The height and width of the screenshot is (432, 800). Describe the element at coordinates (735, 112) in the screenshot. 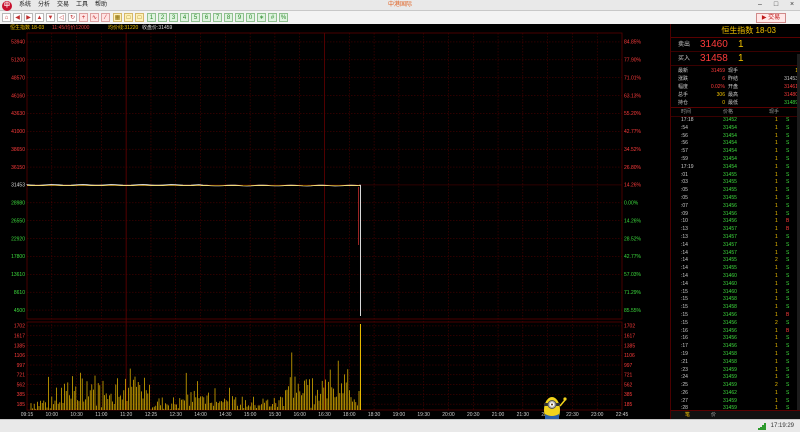

I see `tick-list-header: 时间 价格 现手` at that location.